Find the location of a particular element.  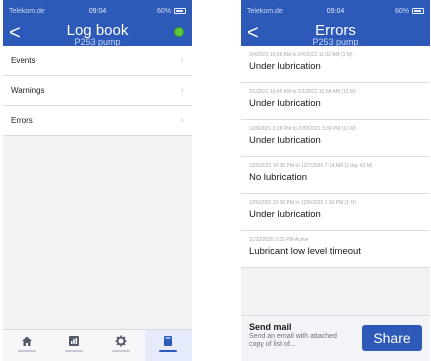

tab-home is located at coordinates (26, 345).